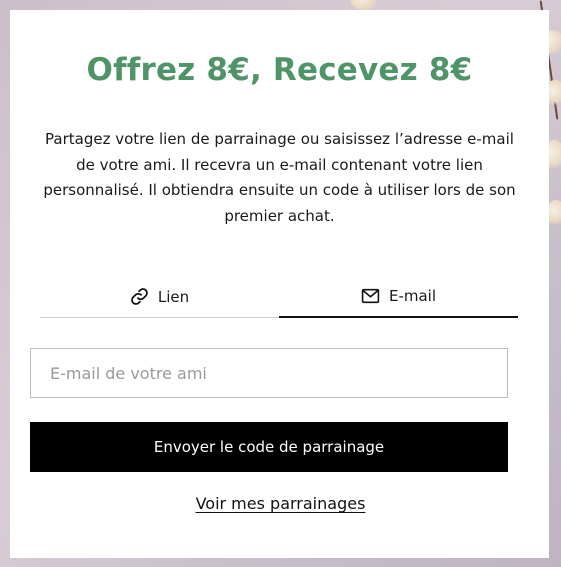  I want to click on tab-link: Lien, so click(159, 297).